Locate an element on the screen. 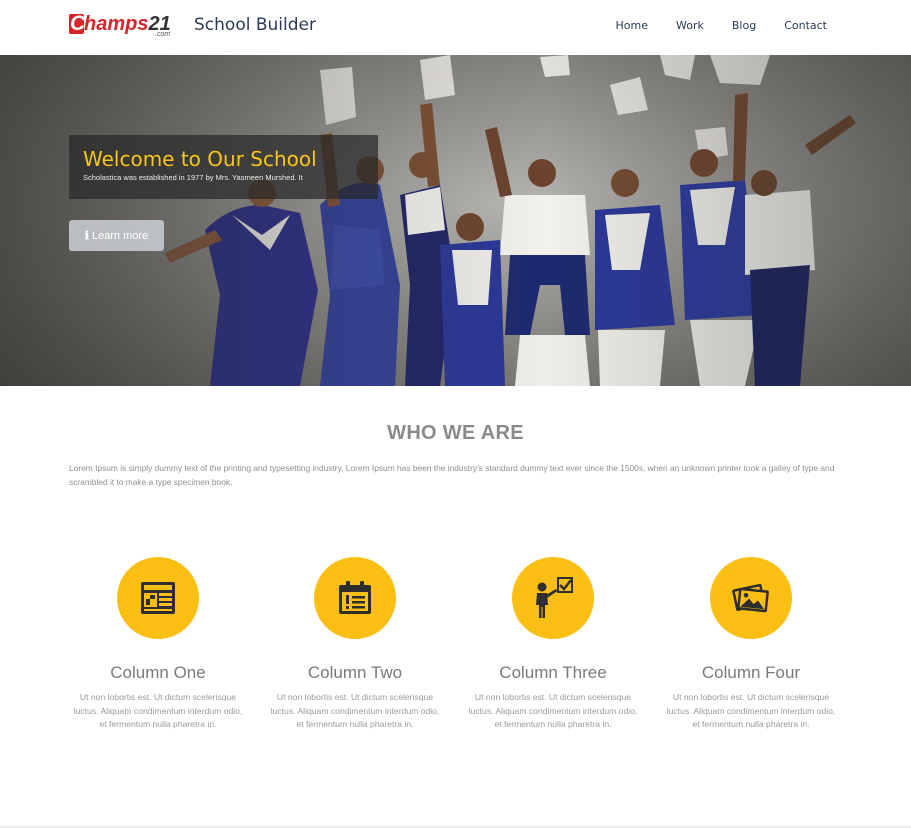 This screenshot has width=911, height=828. photos-icon is located at coordinates (750, 598).